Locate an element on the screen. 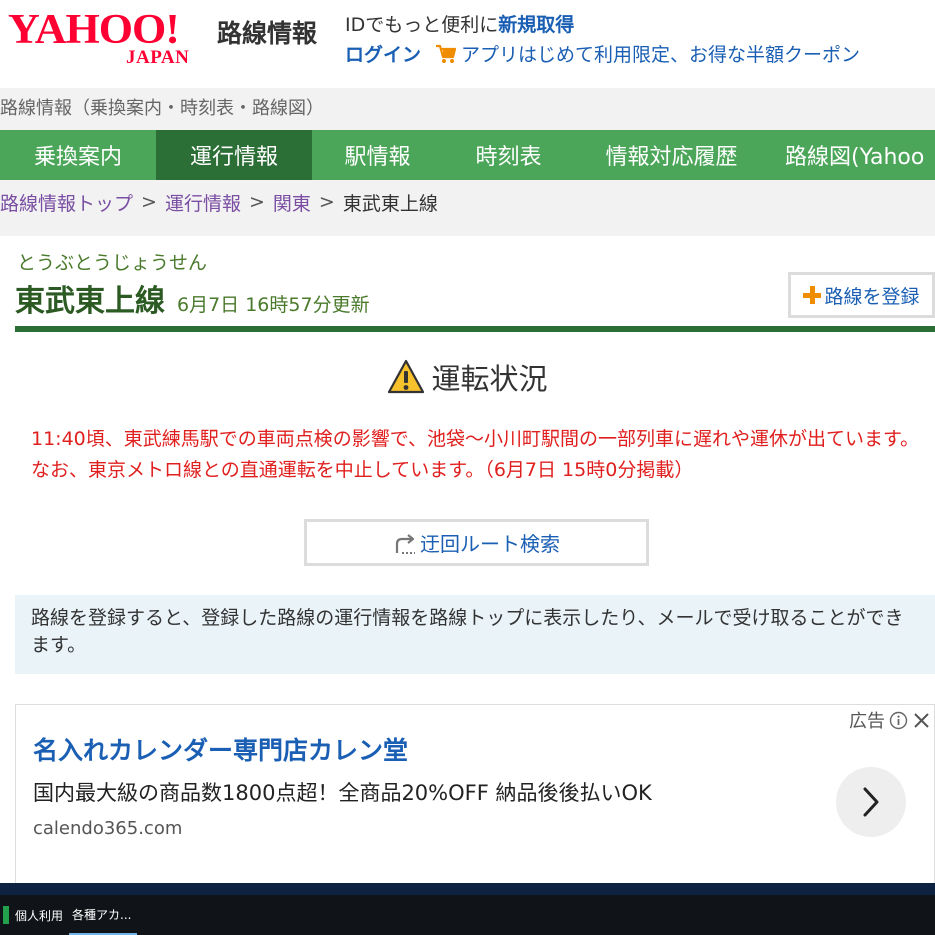  ad-domain: calendo365.com is located at coordinates (108, 828).